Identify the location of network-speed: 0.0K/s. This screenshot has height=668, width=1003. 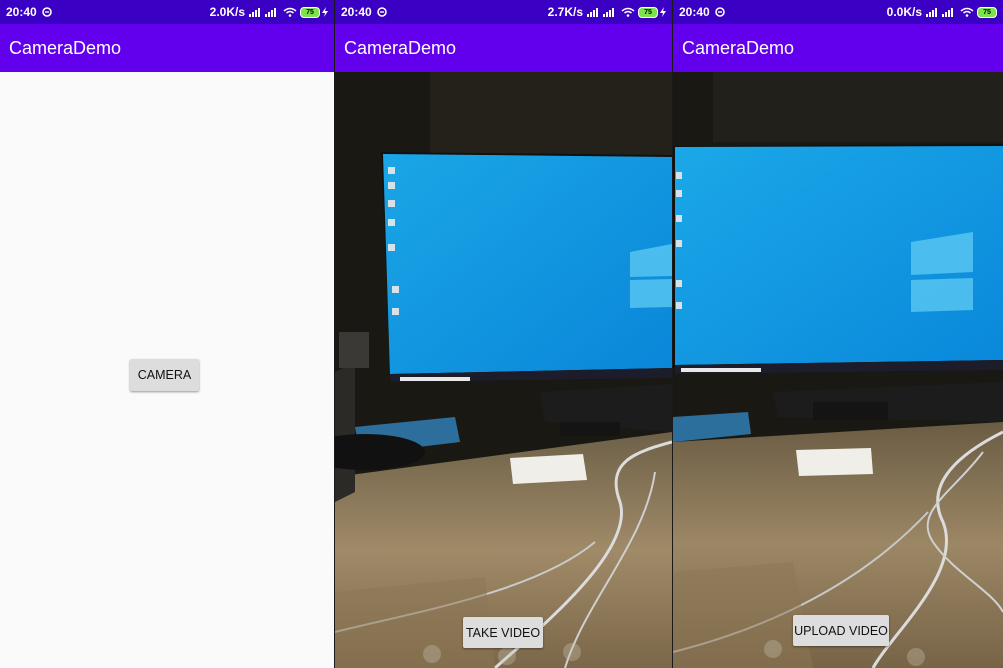
(904, 12).